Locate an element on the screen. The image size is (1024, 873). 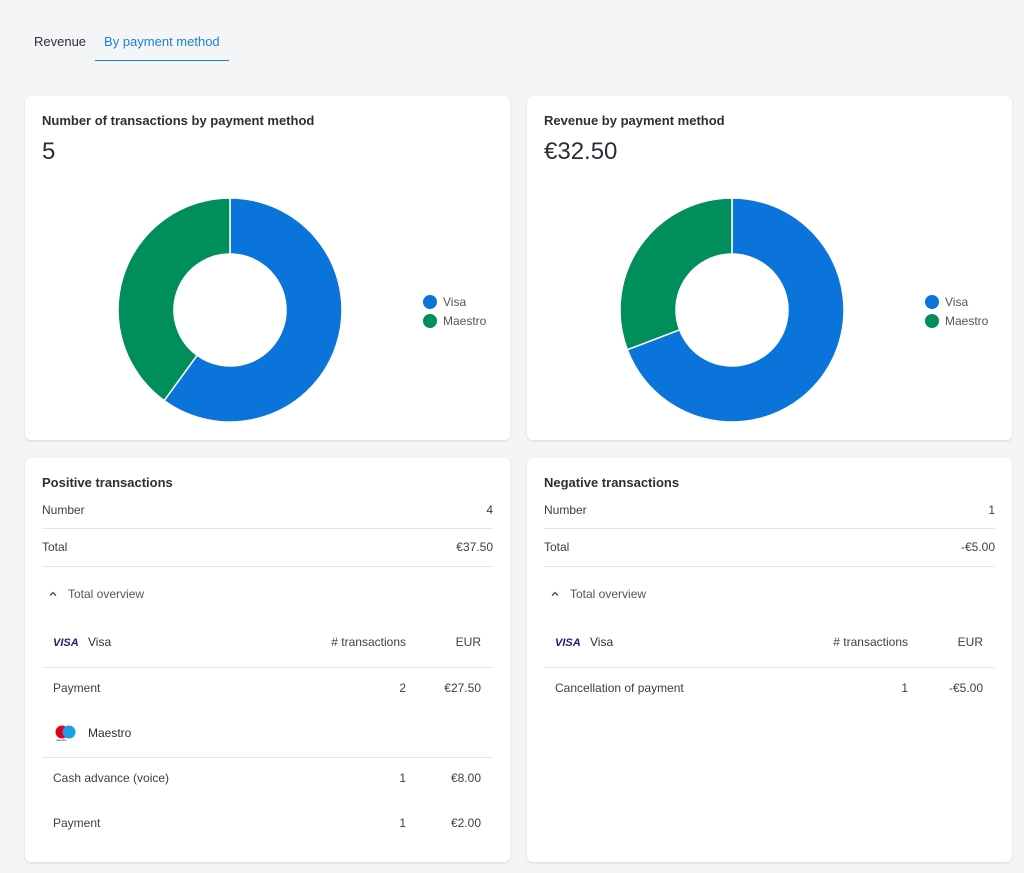
revenue-total: €32.50 is located at coordinates (581, 151).